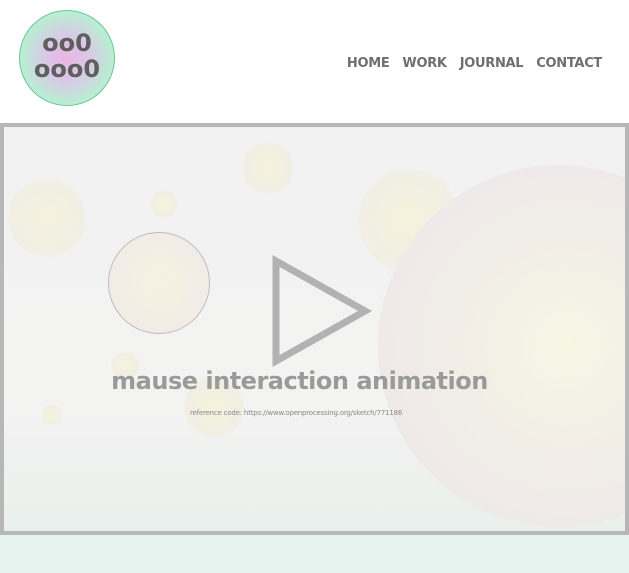 The image size is (629, 573). I want to click on main-nav: HOME WORK JOURNAL CONTACT, so click(474, 63).